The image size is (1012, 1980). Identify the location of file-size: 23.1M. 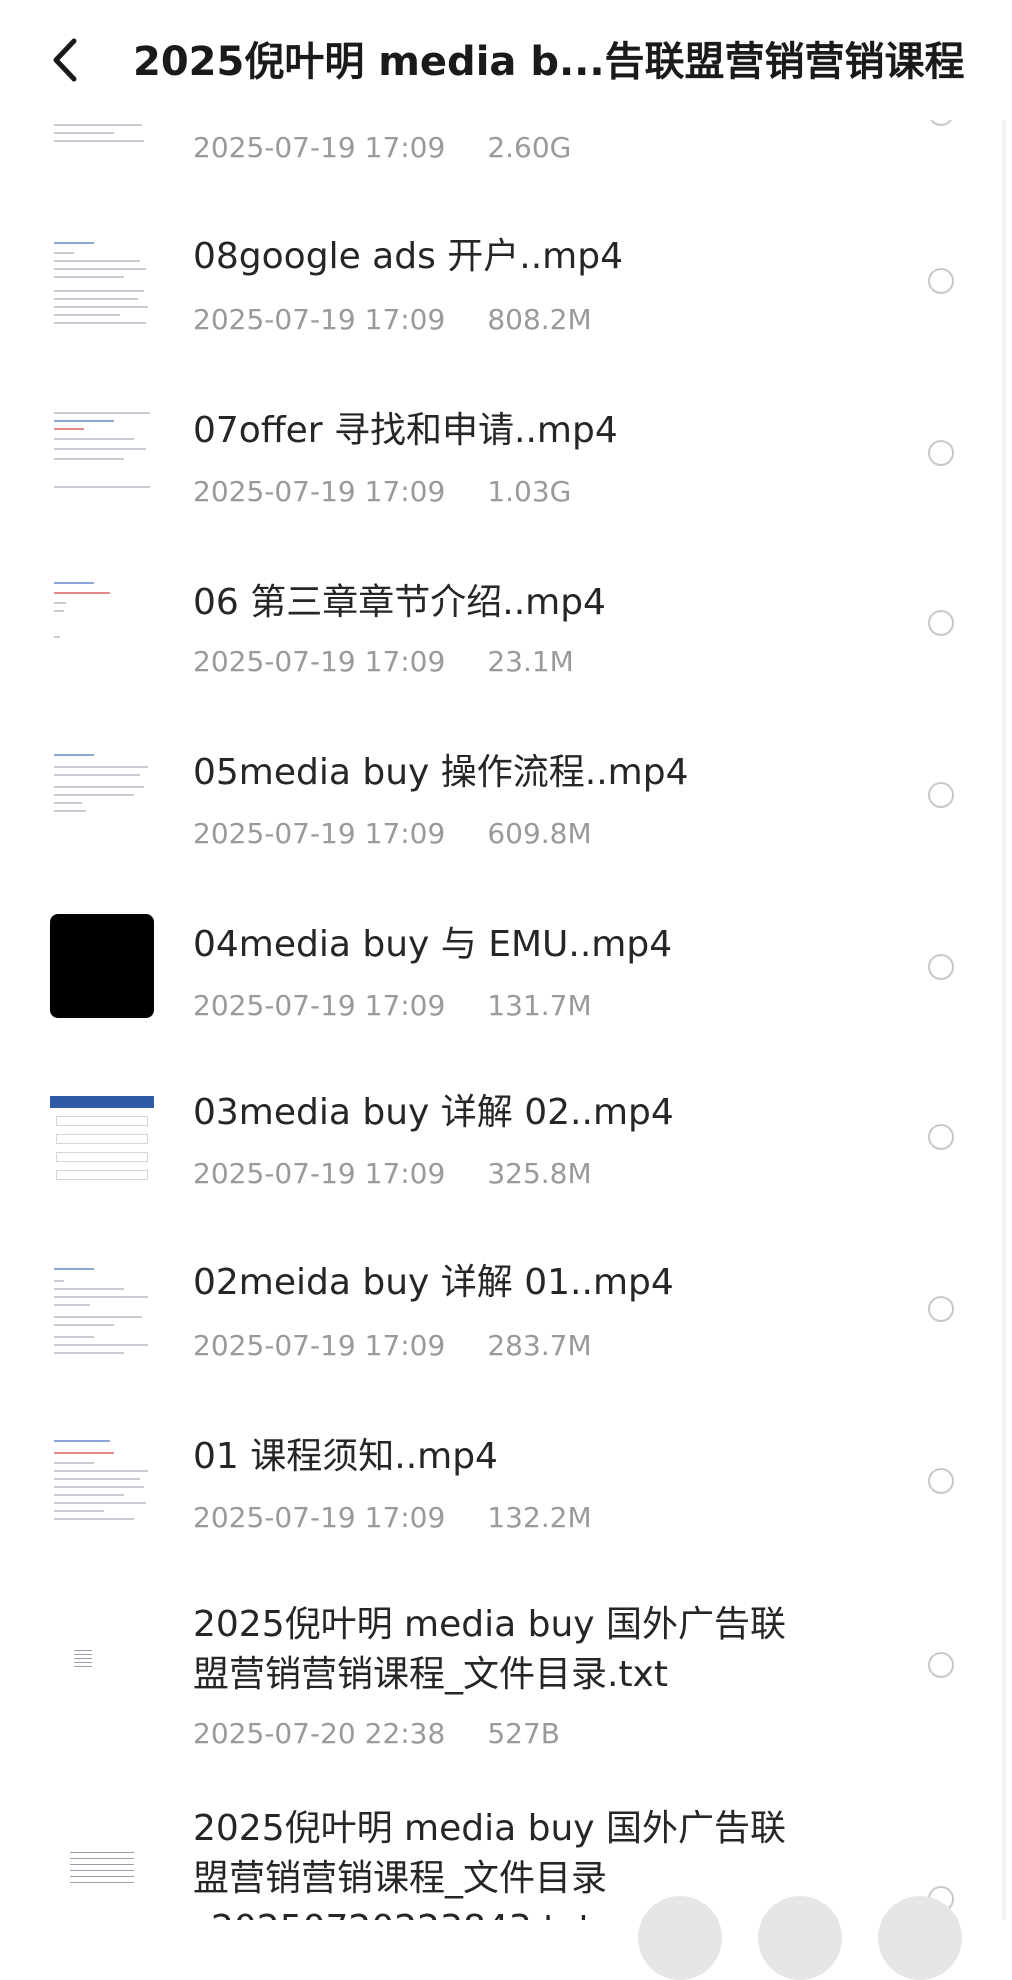
(530, 661).